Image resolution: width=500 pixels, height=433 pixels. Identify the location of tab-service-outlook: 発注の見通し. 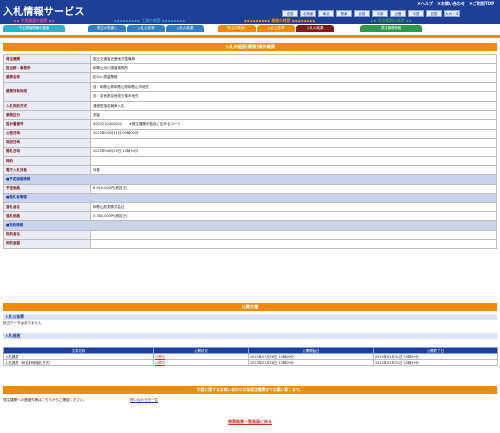
(237, 28).